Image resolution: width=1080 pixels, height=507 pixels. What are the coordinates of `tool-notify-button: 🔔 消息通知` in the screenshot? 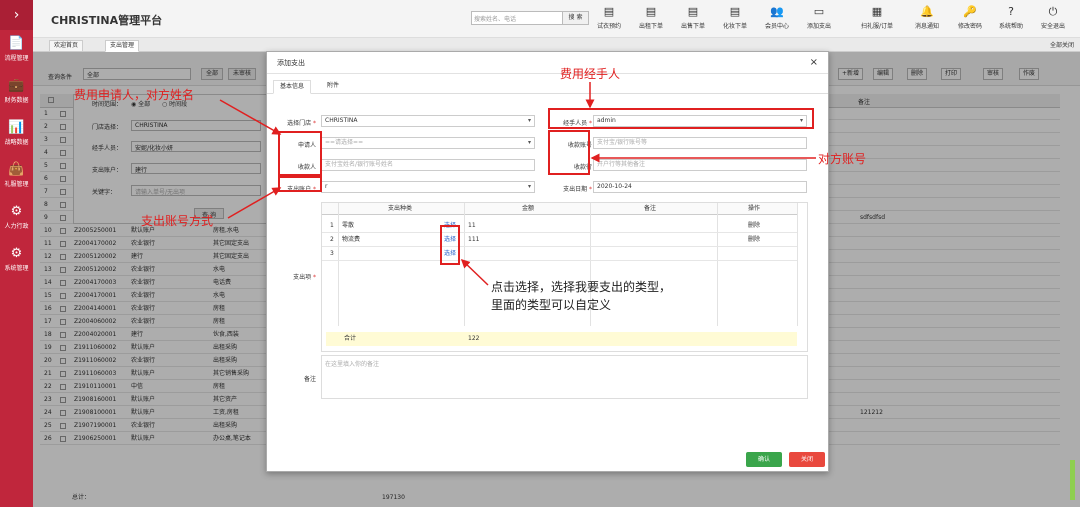 It's located at (927, 17).